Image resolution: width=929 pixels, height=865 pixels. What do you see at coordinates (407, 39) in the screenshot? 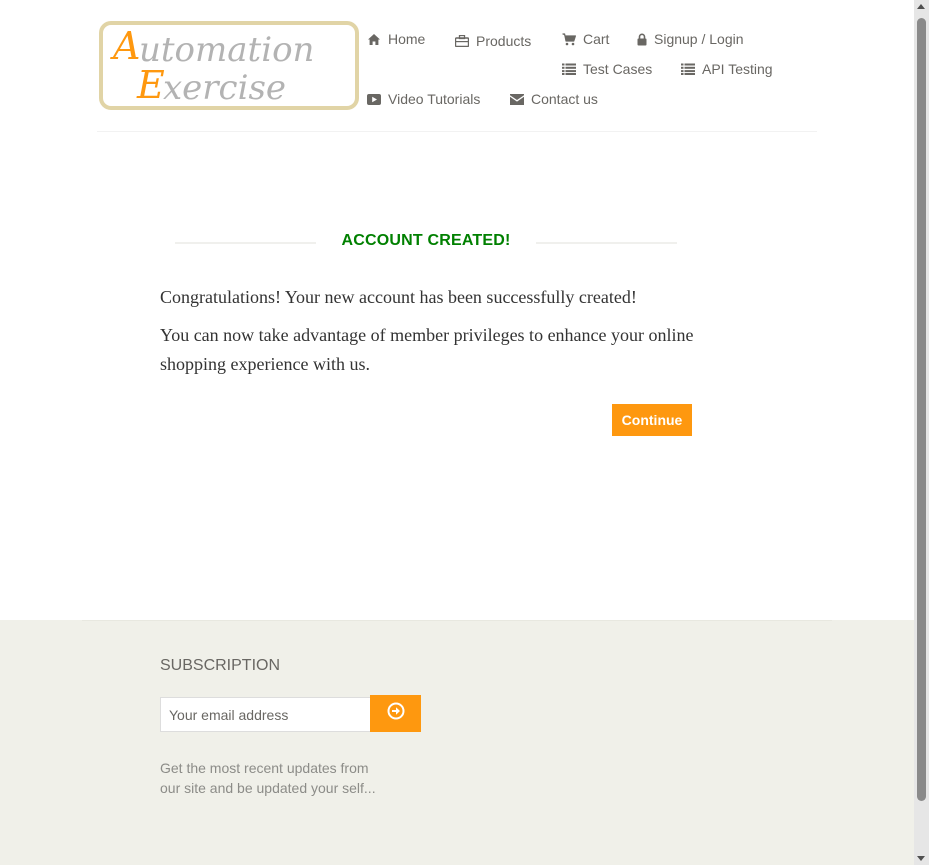
I see `nav-home-label: Home` at bounding box center [407, 39].